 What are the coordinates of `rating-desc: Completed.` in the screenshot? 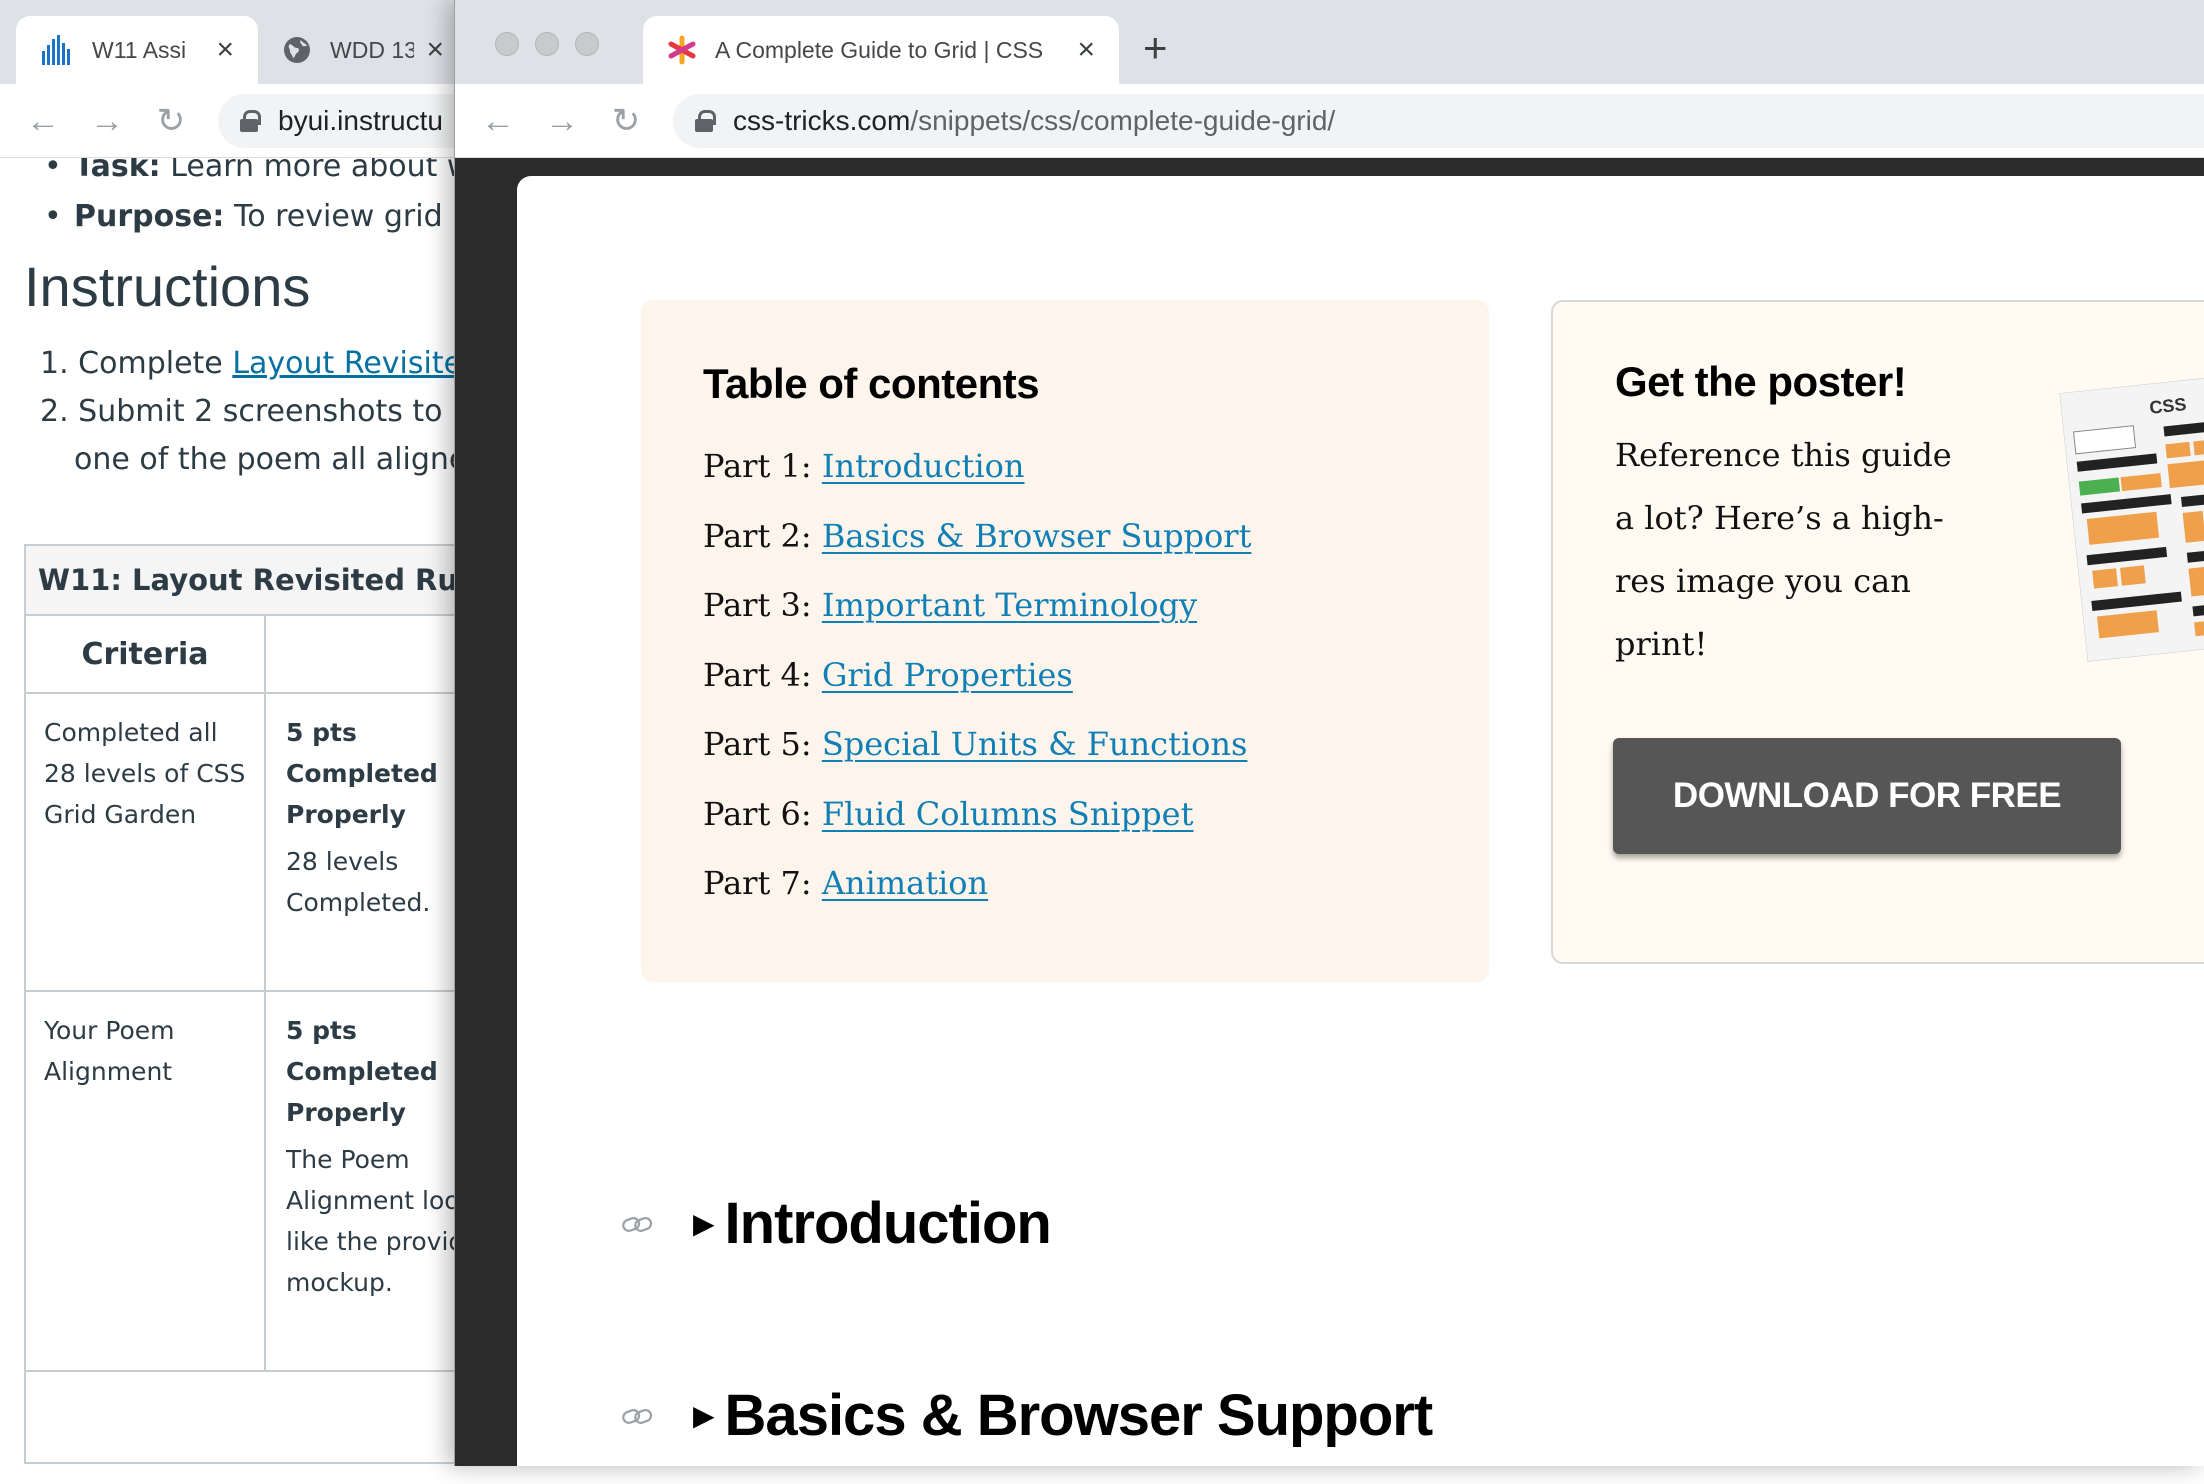 It's located at (358, 902).